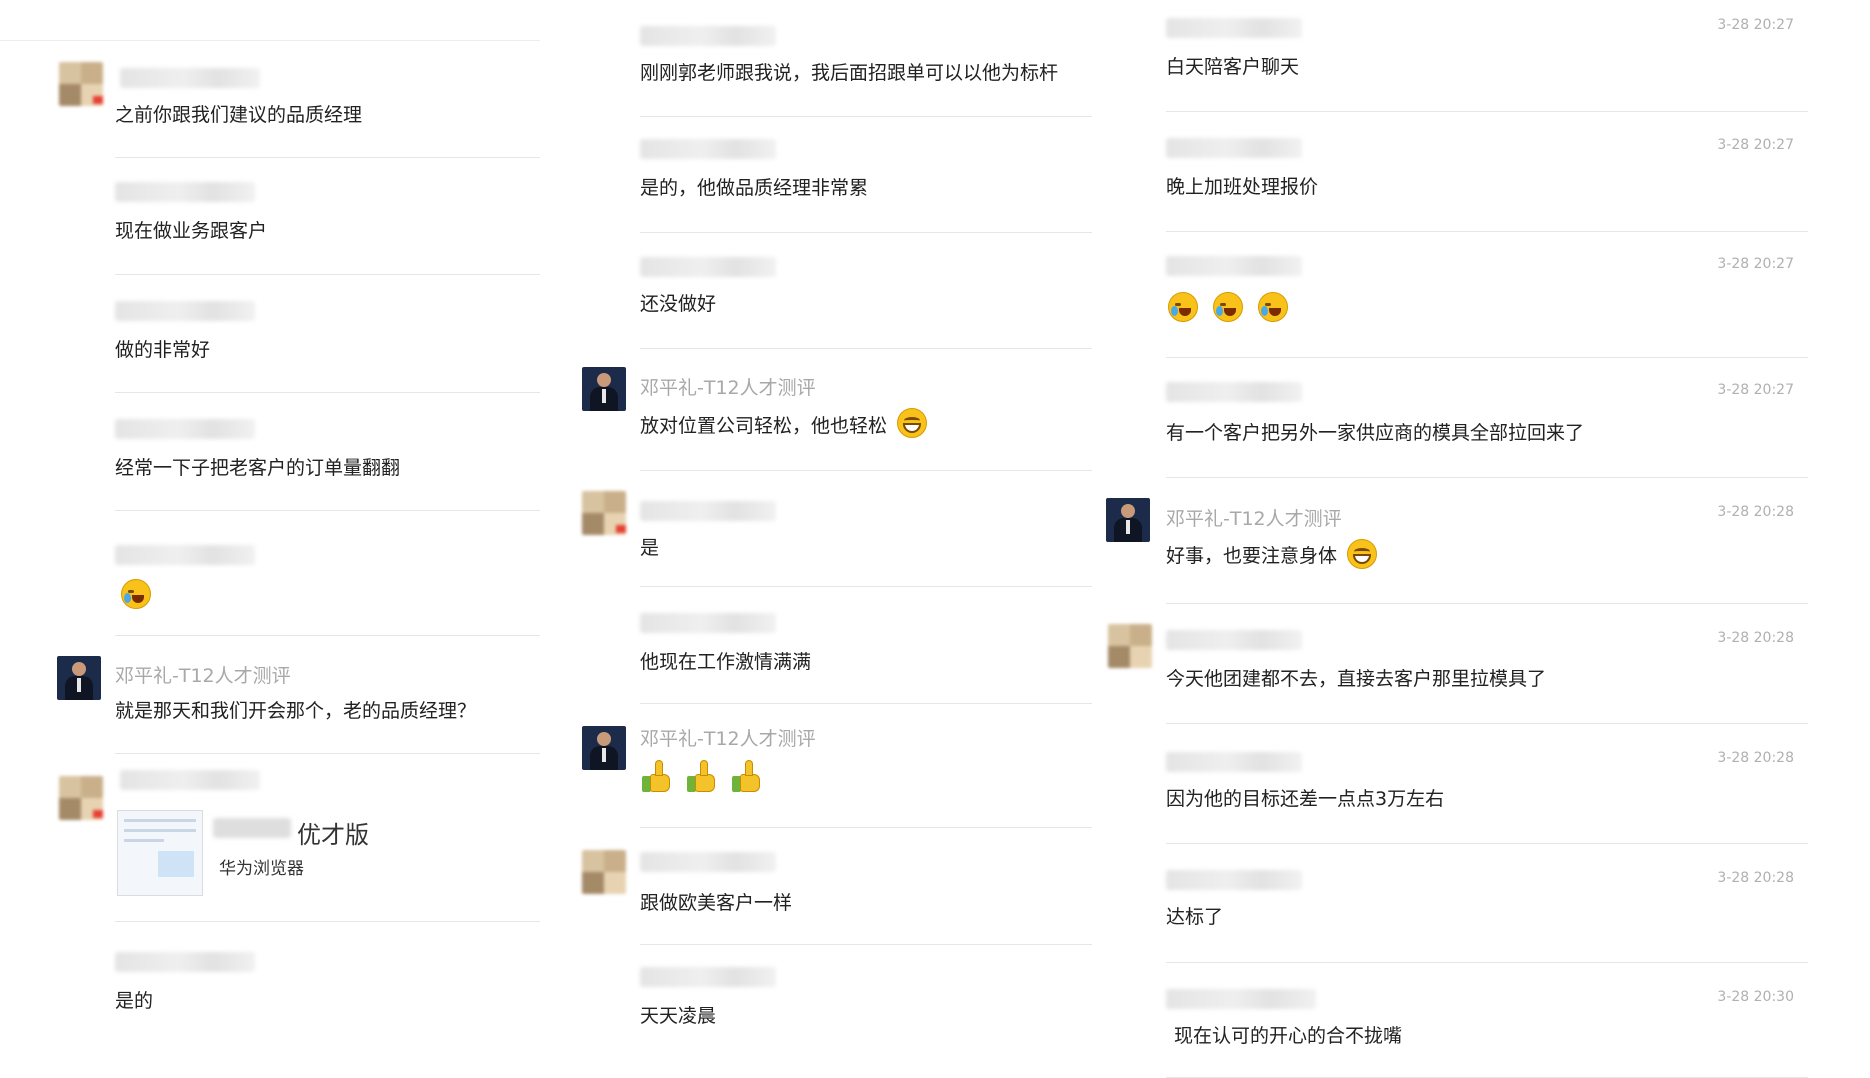  What do you see at coordinates (1458, 664) in the screenshot?
I see `chat-message: 3-28 20:28 今天他团建都不去，直接去客户那里拉模具了` at bounding box center [1458, 664].